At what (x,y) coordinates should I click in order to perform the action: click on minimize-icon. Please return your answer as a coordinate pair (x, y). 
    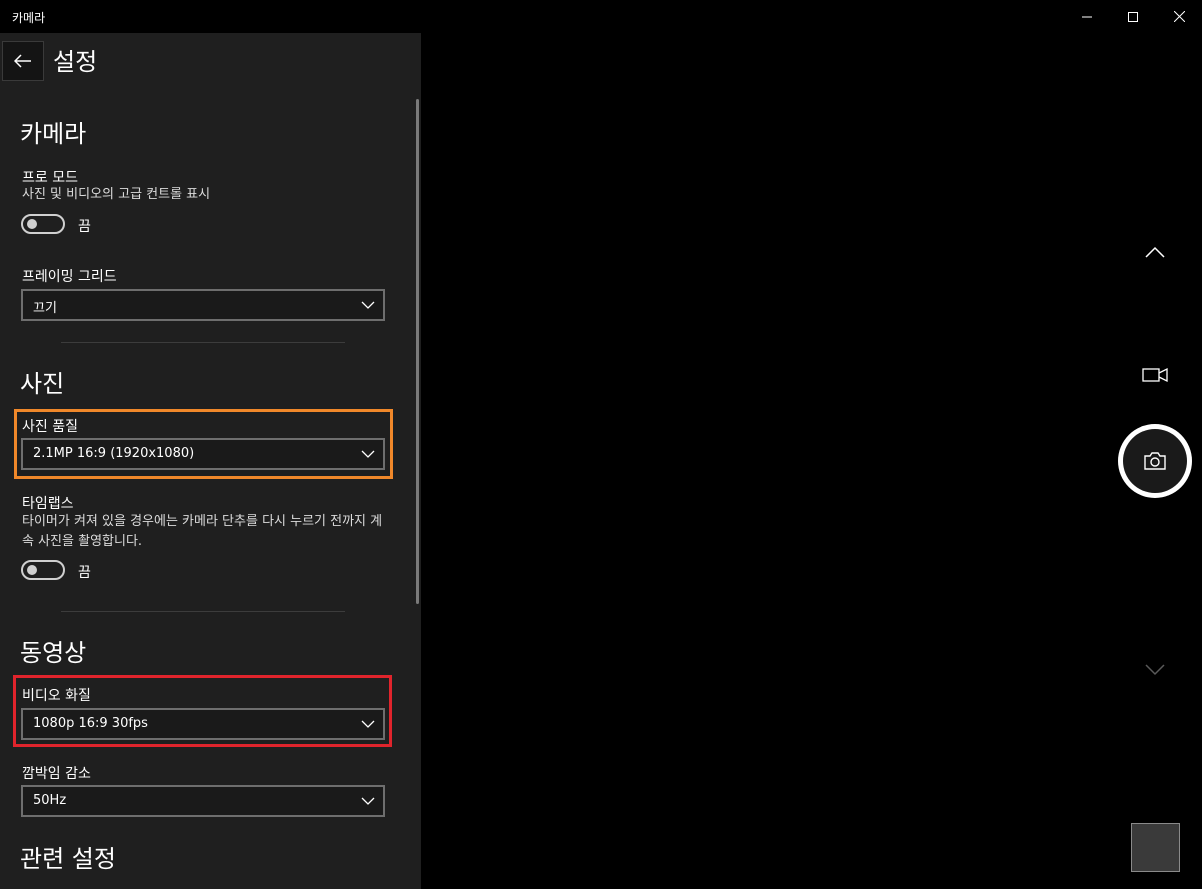
    Looking at the image, I should click on (1087, 16).